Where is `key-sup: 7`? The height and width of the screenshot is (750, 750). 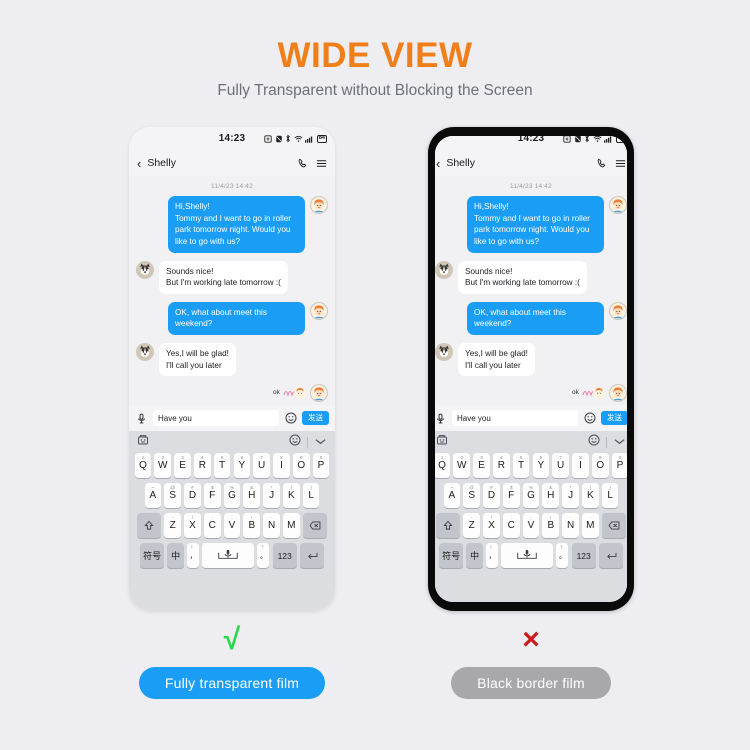 key-sup: 7 is located at coordinates (560, 457).